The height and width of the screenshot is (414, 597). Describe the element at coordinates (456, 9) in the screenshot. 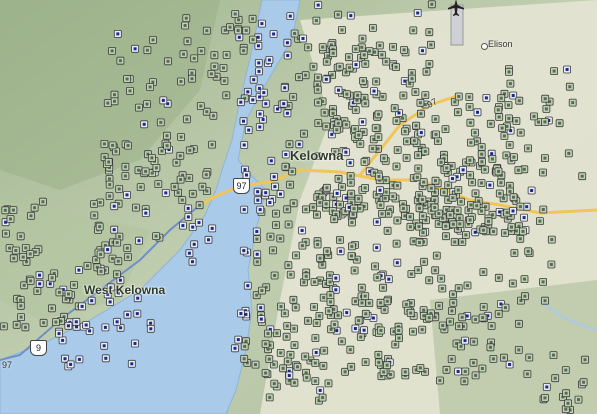

I see `airplane-icon` at that location.